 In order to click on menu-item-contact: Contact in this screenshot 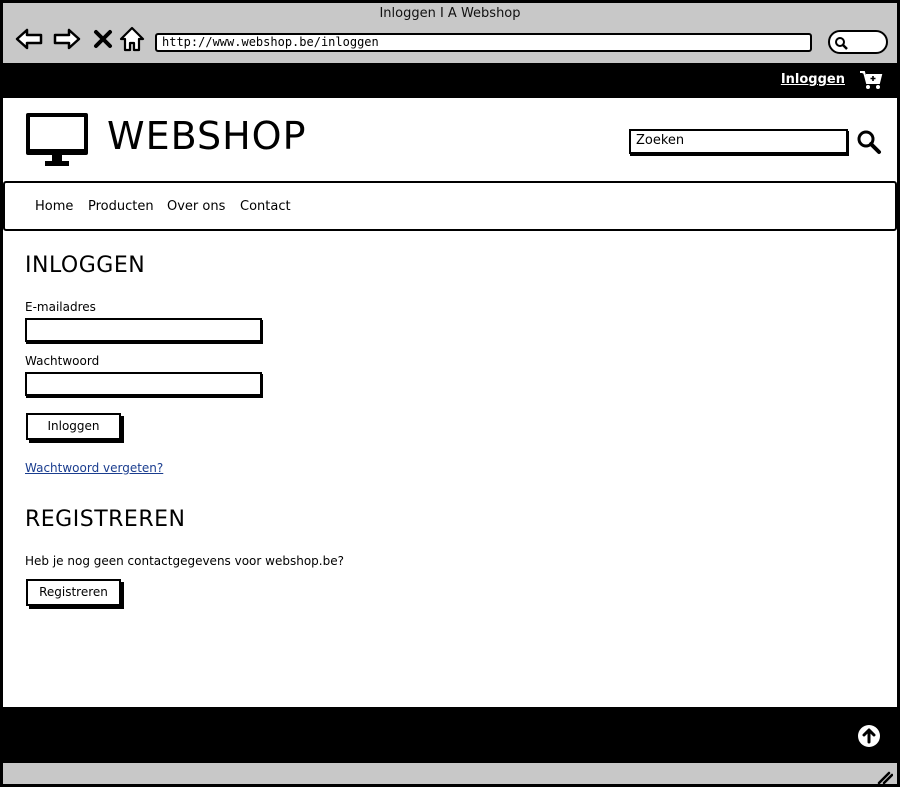, I will do `click(265, 206)`.